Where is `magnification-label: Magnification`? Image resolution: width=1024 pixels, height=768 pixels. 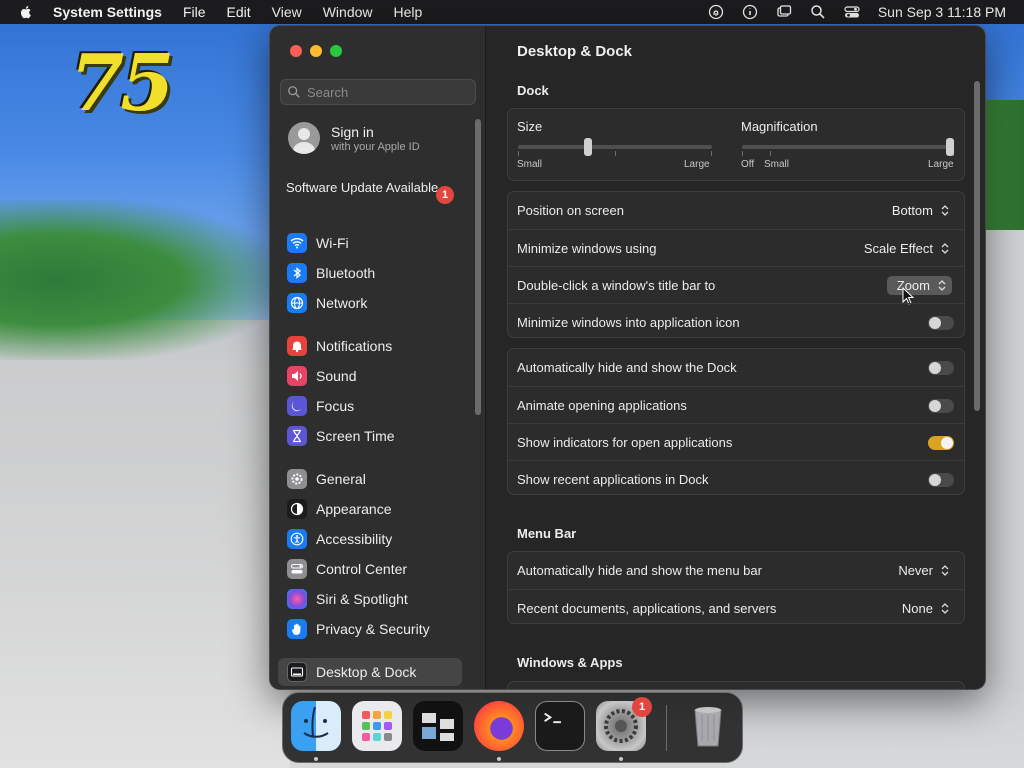 magnification-label: Magnification is located at coordinates (779, 126).